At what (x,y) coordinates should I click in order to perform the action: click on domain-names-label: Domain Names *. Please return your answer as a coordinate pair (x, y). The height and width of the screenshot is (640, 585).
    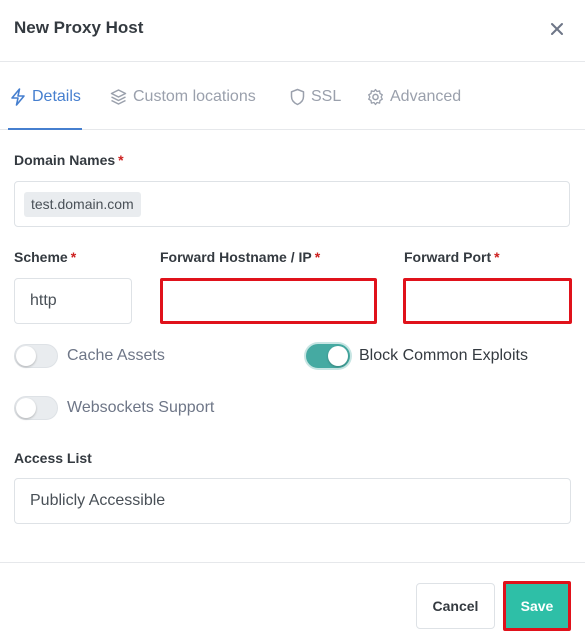
    Looking at the image, I should click on (69, 160).